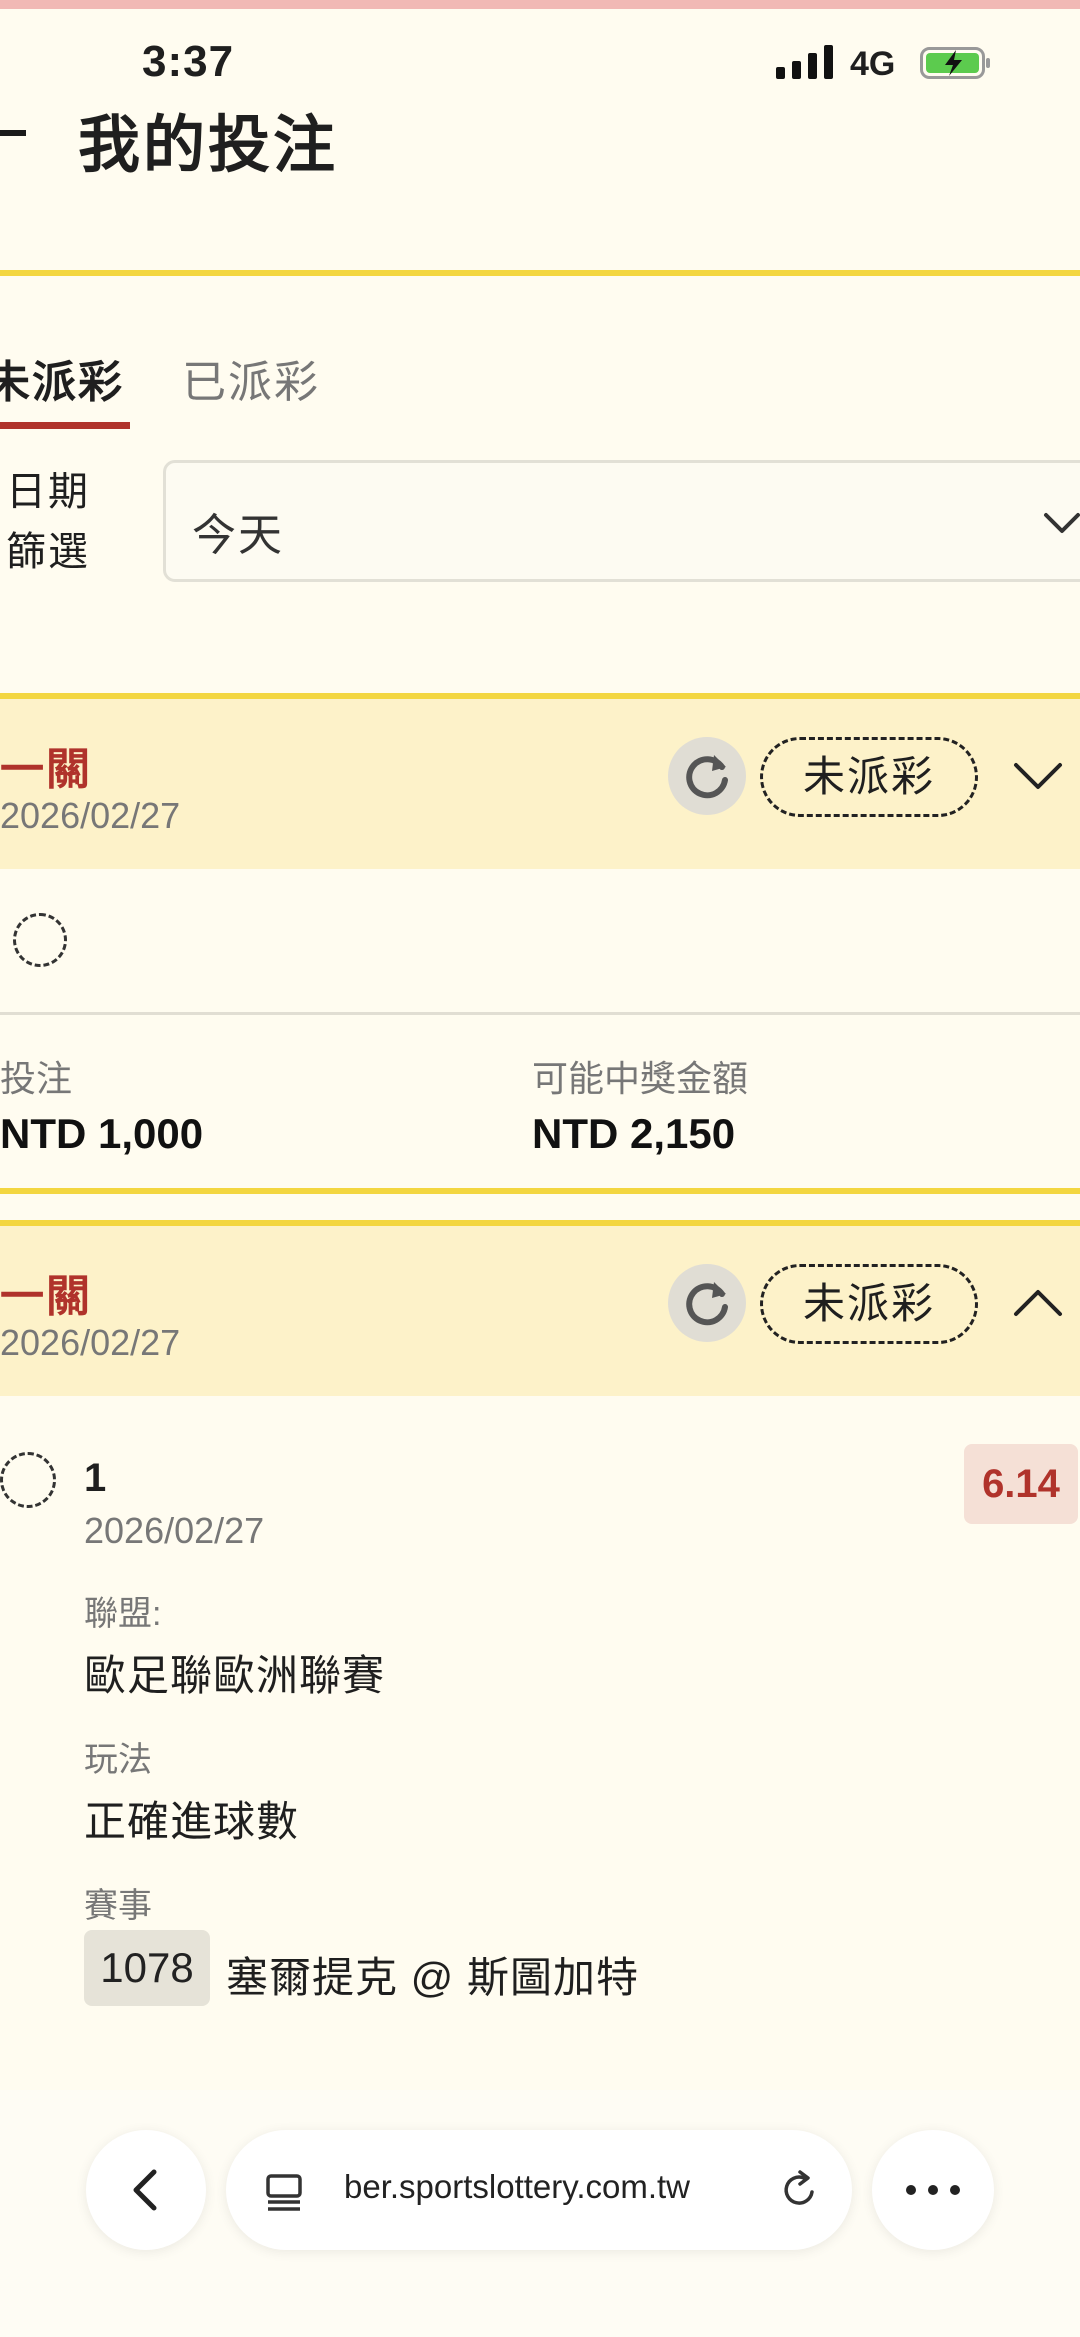 This screenshot has width=1080, height=2337. What do you see at coordinates (517, 2186) in the screenshot?
I see `url-text: ber.sportslottery.com.tw` at bounding box center [517, 2186].